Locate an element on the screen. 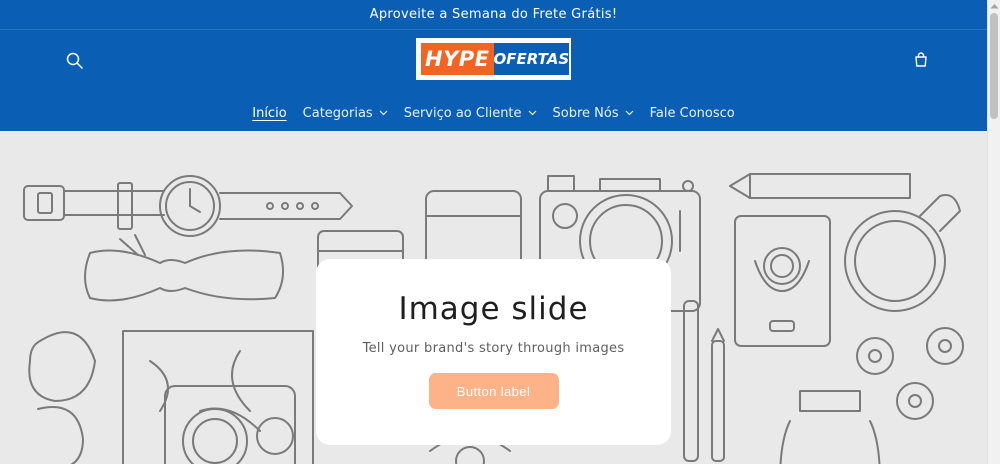  nav-item-label: Fale Conosco is located at coordinates (692, 113).